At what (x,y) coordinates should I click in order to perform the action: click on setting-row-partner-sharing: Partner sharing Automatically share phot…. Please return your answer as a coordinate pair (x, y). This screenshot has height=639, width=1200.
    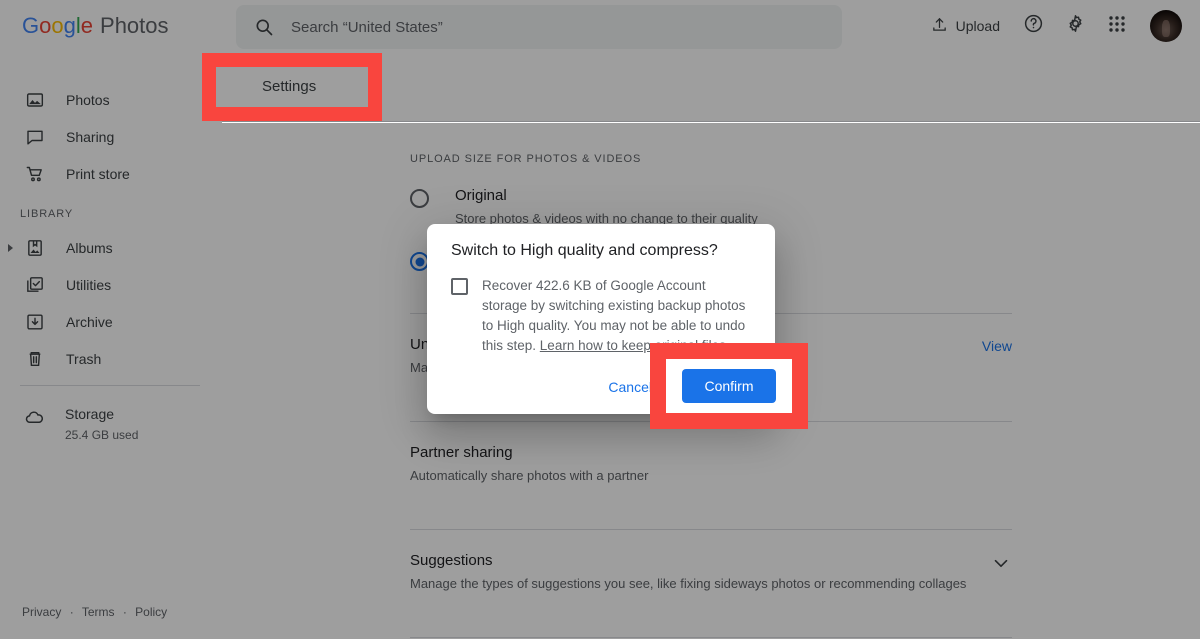
    Looking at the image, I should click on (711, 464).